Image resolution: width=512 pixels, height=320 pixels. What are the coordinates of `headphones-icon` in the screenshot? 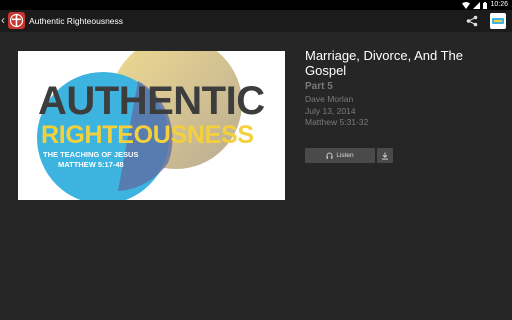 It's located at (329, 155).